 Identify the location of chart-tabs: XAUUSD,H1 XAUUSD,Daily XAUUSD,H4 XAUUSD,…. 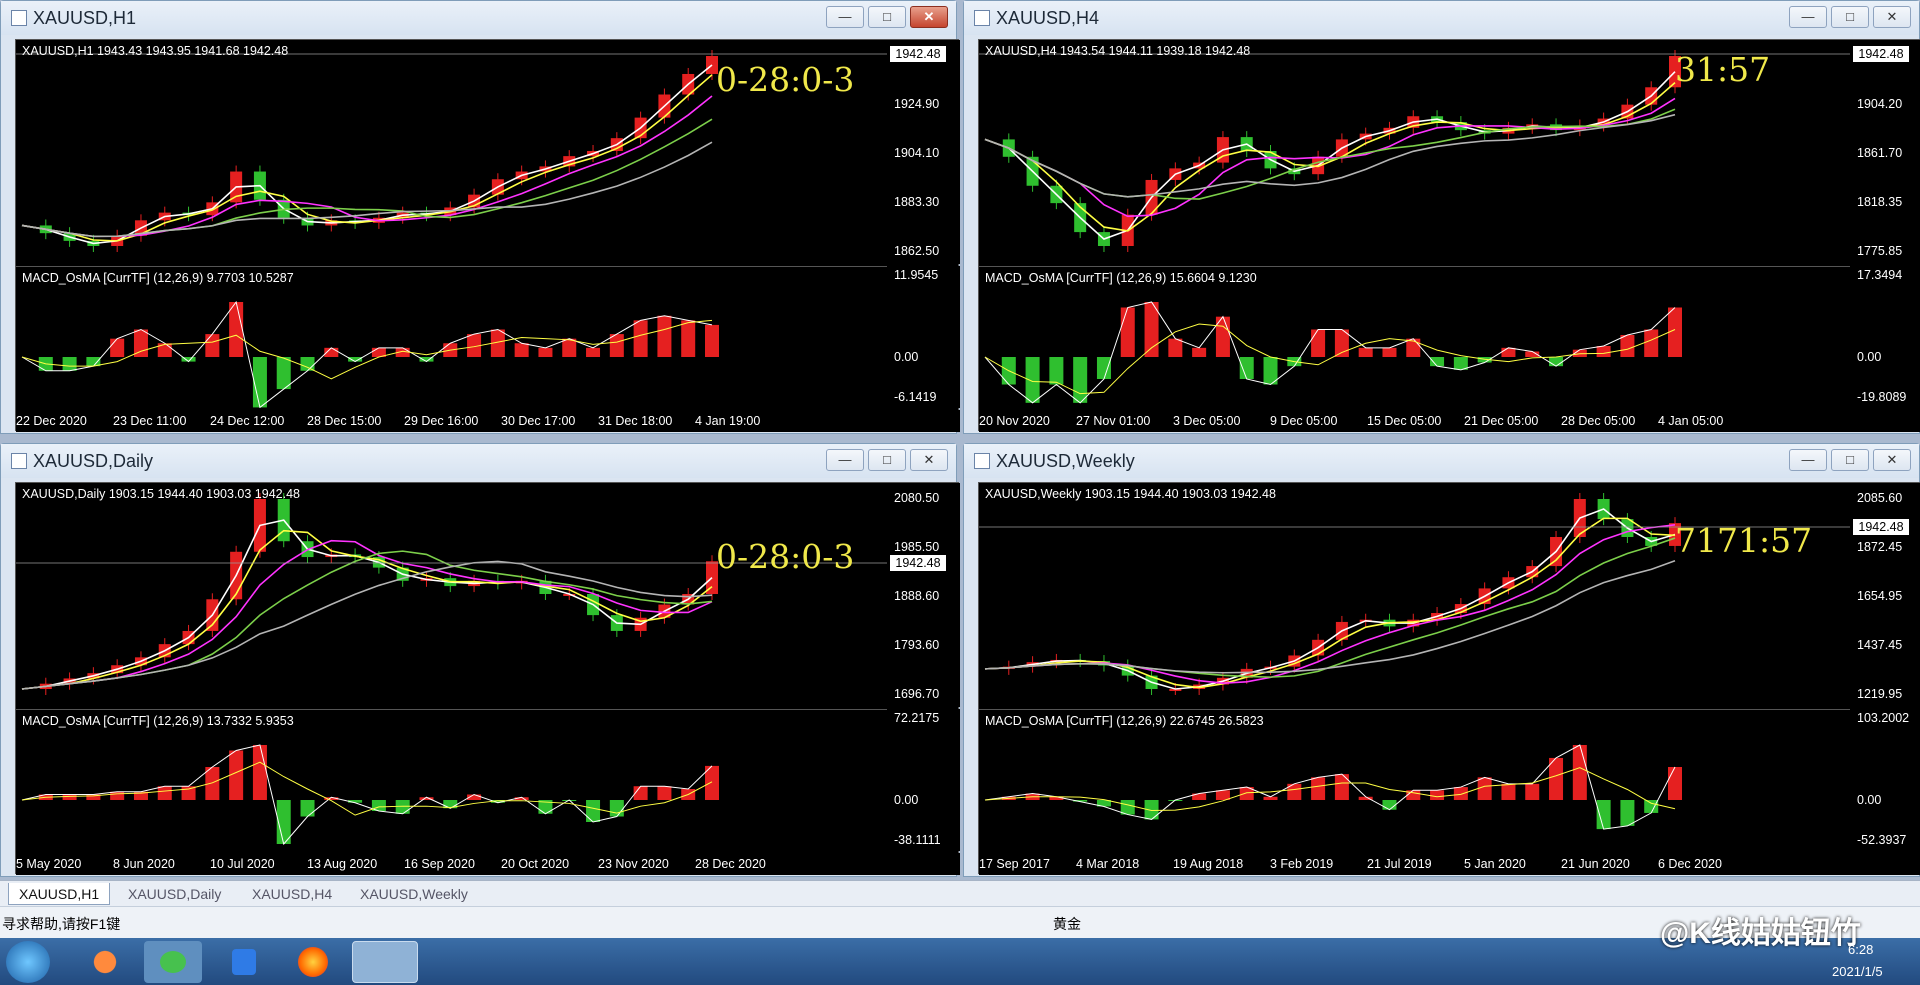
(960, 893).